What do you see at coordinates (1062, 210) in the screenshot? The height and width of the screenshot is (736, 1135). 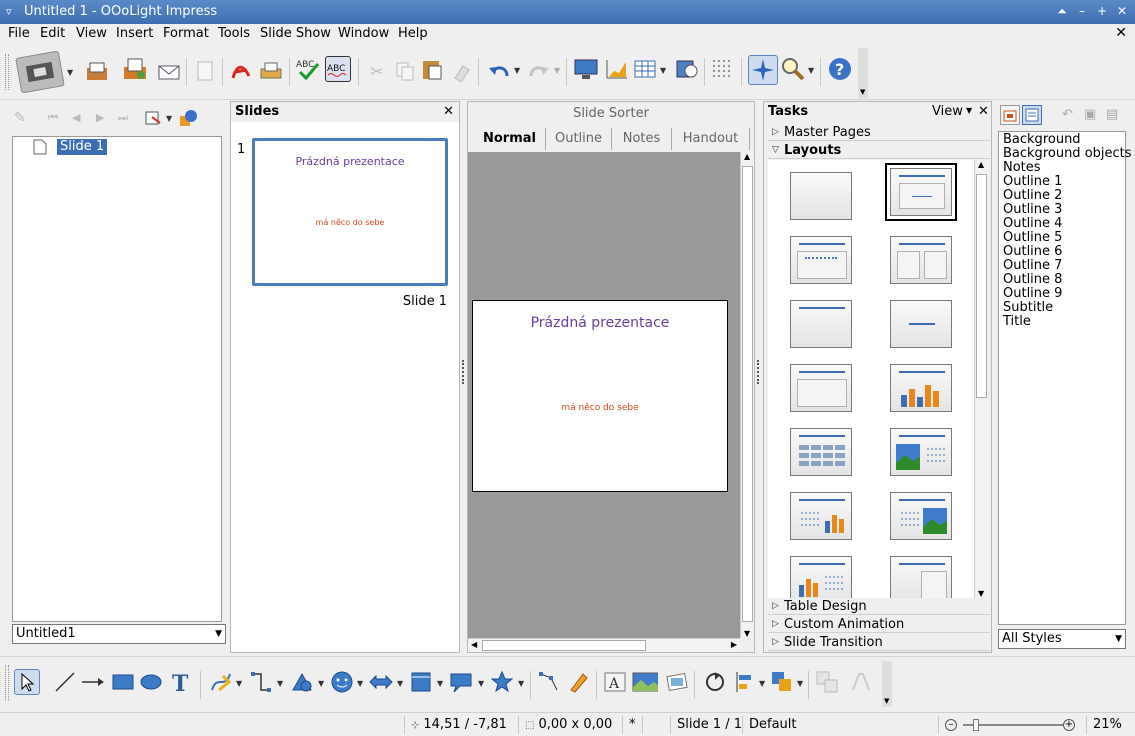 I see `style-item: Outline 3` at bounding box center [1062, 210].